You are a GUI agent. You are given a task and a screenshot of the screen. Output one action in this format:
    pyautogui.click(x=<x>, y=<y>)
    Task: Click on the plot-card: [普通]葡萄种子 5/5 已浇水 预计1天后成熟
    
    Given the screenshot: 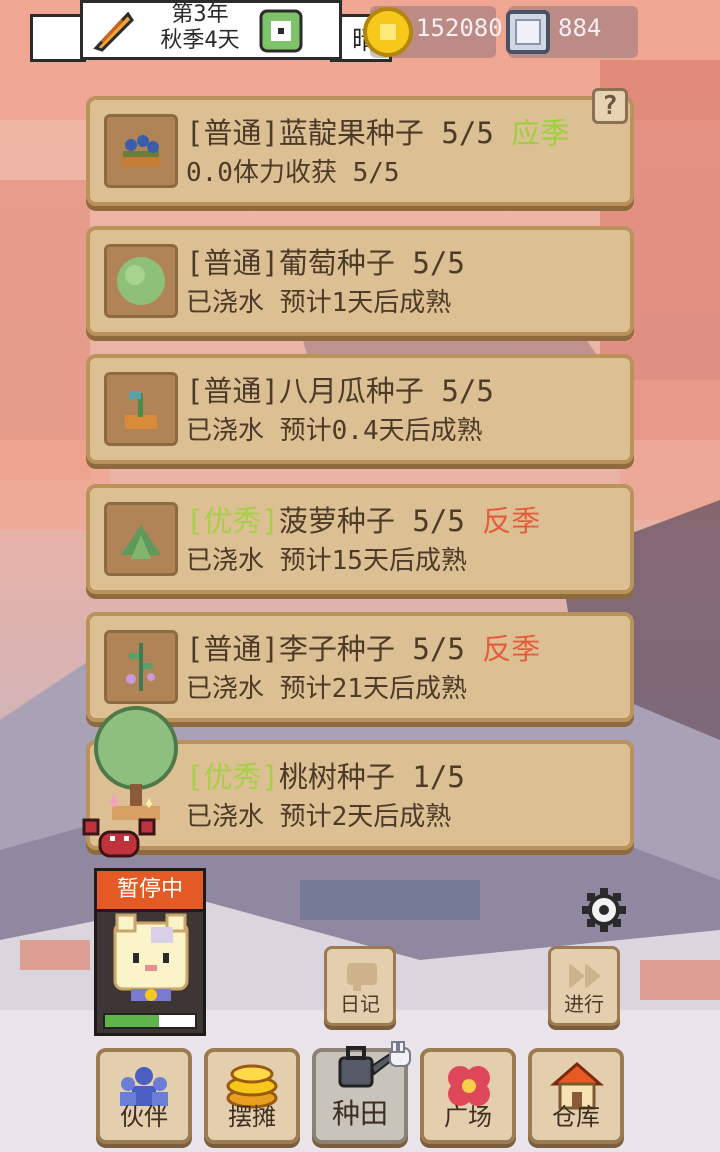 What is the action you would take?
    pyautogui.click(x=360, y=281)
    